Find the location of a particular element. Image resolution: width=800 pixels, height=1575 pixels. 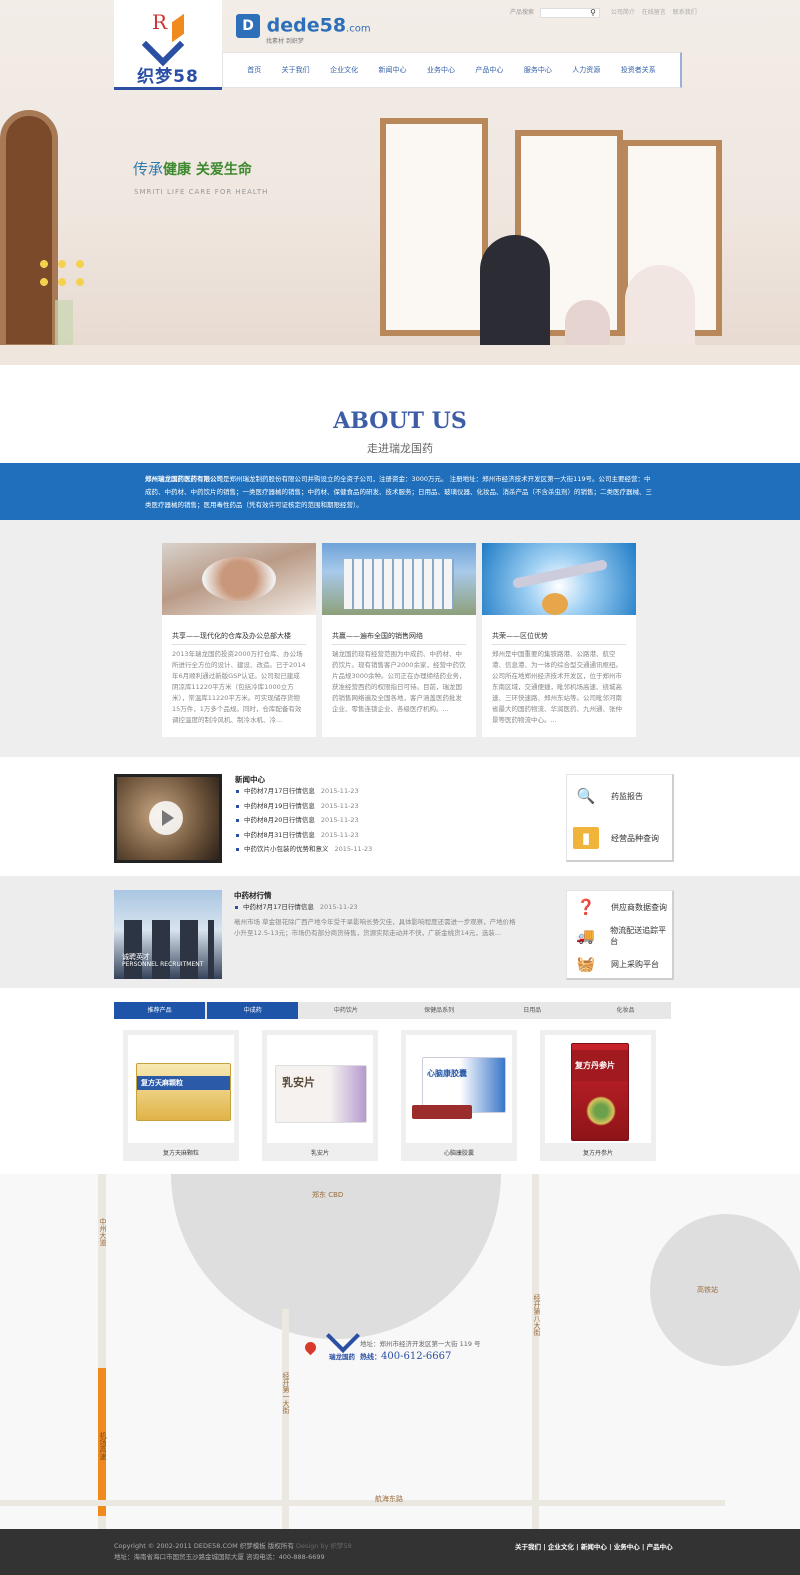

video-player is located at coordinates (168, 818).